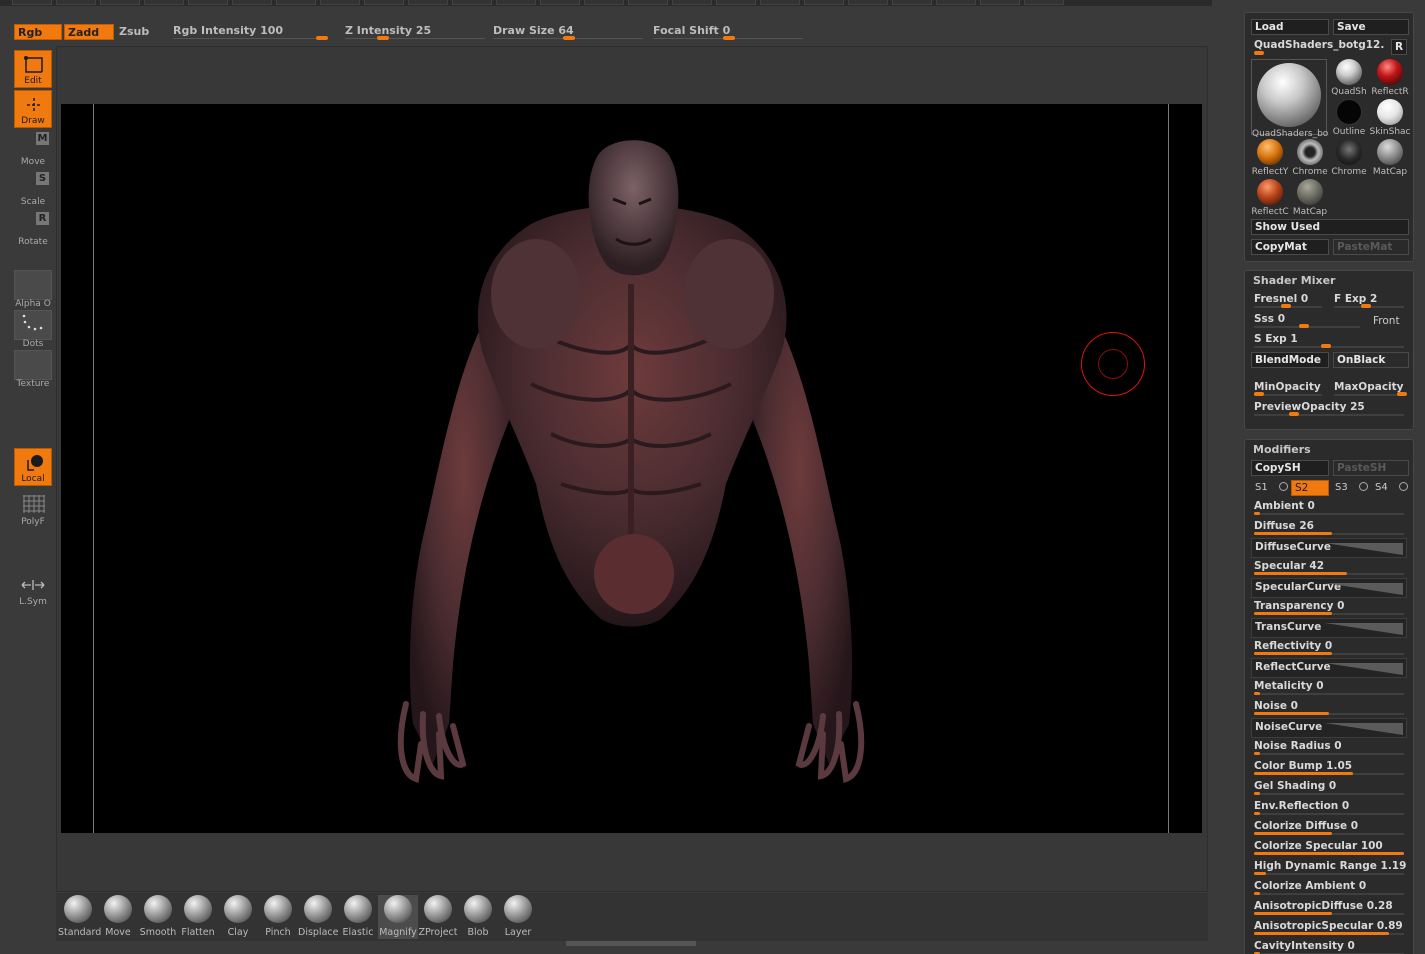  Describe the element at coordinates (1288, 389) in the screenshot. I see `min-opacity-slider: MinOpacity` at that location.